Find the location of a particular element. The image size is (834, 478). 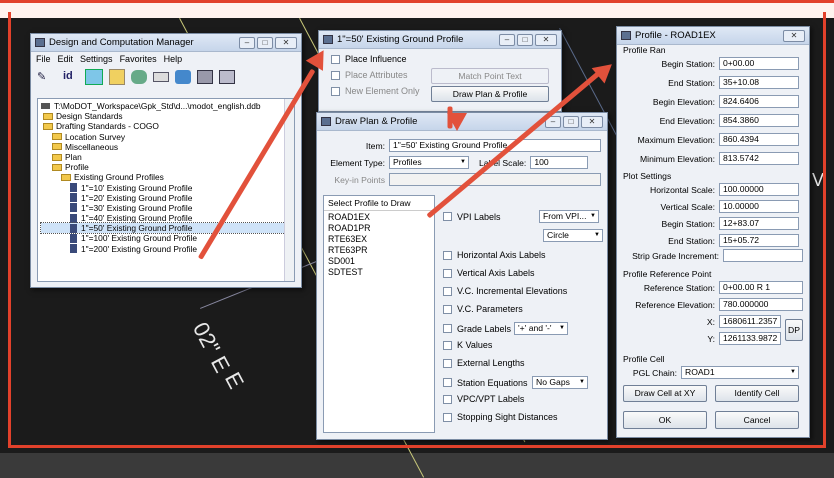

pencil-icon: ✎ is located at coordinates (47, 77).